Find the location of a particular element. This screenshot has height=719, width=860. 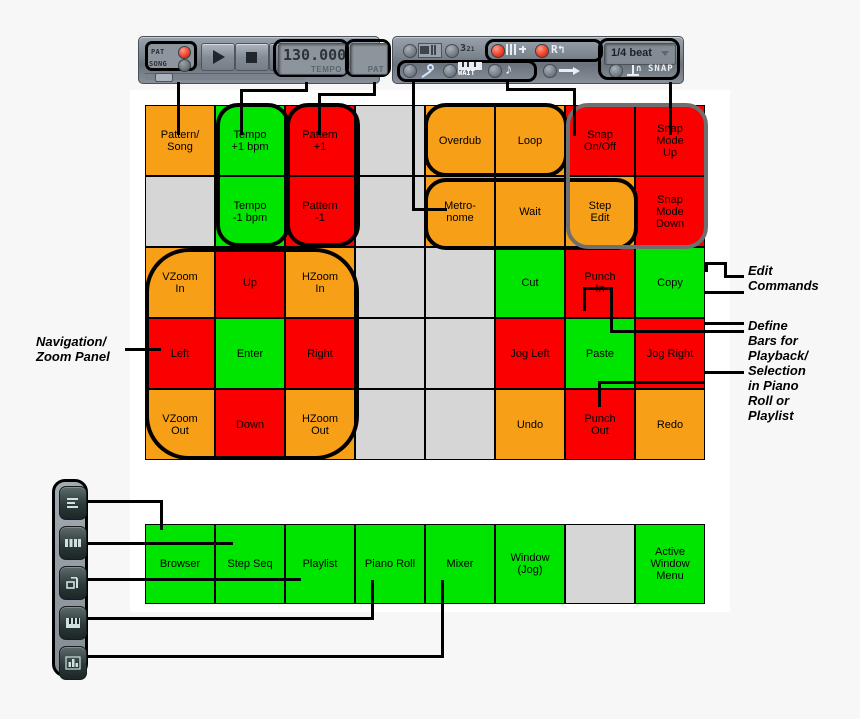

pad-loop: Loop is located at coordinates (530, 140).